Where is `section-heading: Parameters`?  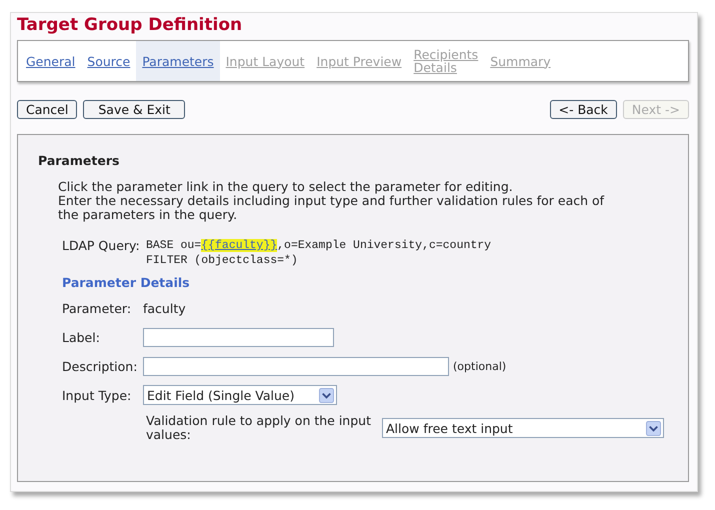 section-heading: Parameters is located at coordinates (79, 160).